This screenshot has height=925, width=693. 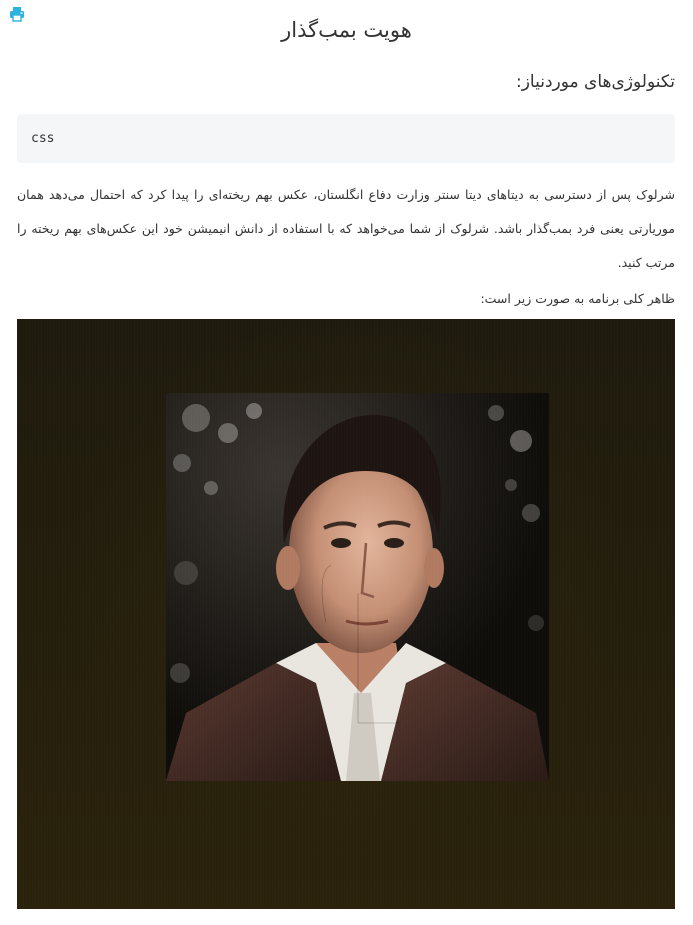 I want to click on overview-text: ظاهر کلی برنامه به صورت زیر است:, so click(x=577, y=298).